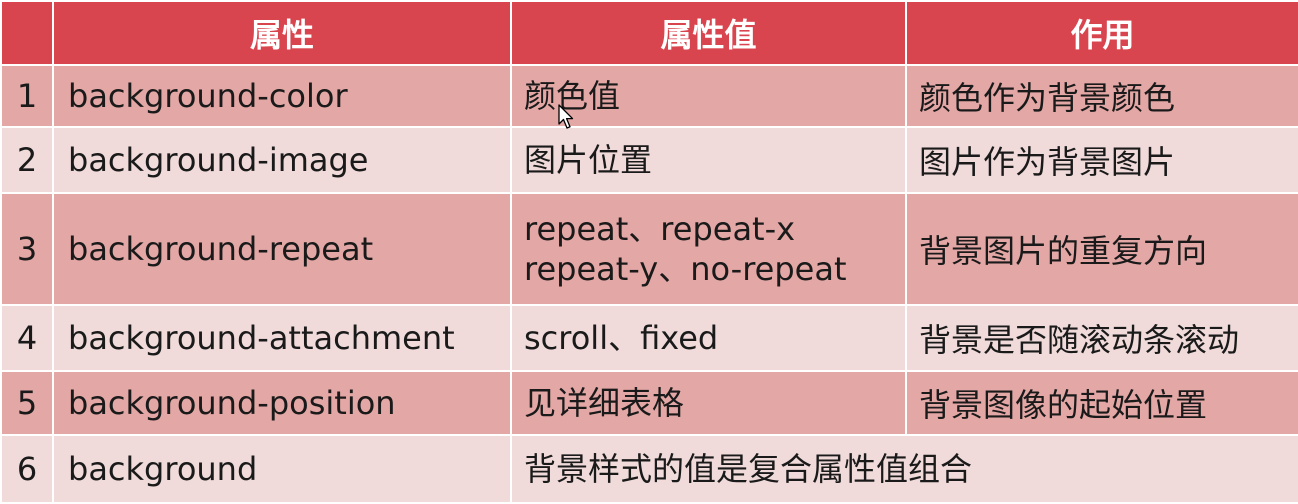  What do you see at coordinates (27, 160) in the screenshot?
I see `row-number: 2` at bounding box center [27, 160].